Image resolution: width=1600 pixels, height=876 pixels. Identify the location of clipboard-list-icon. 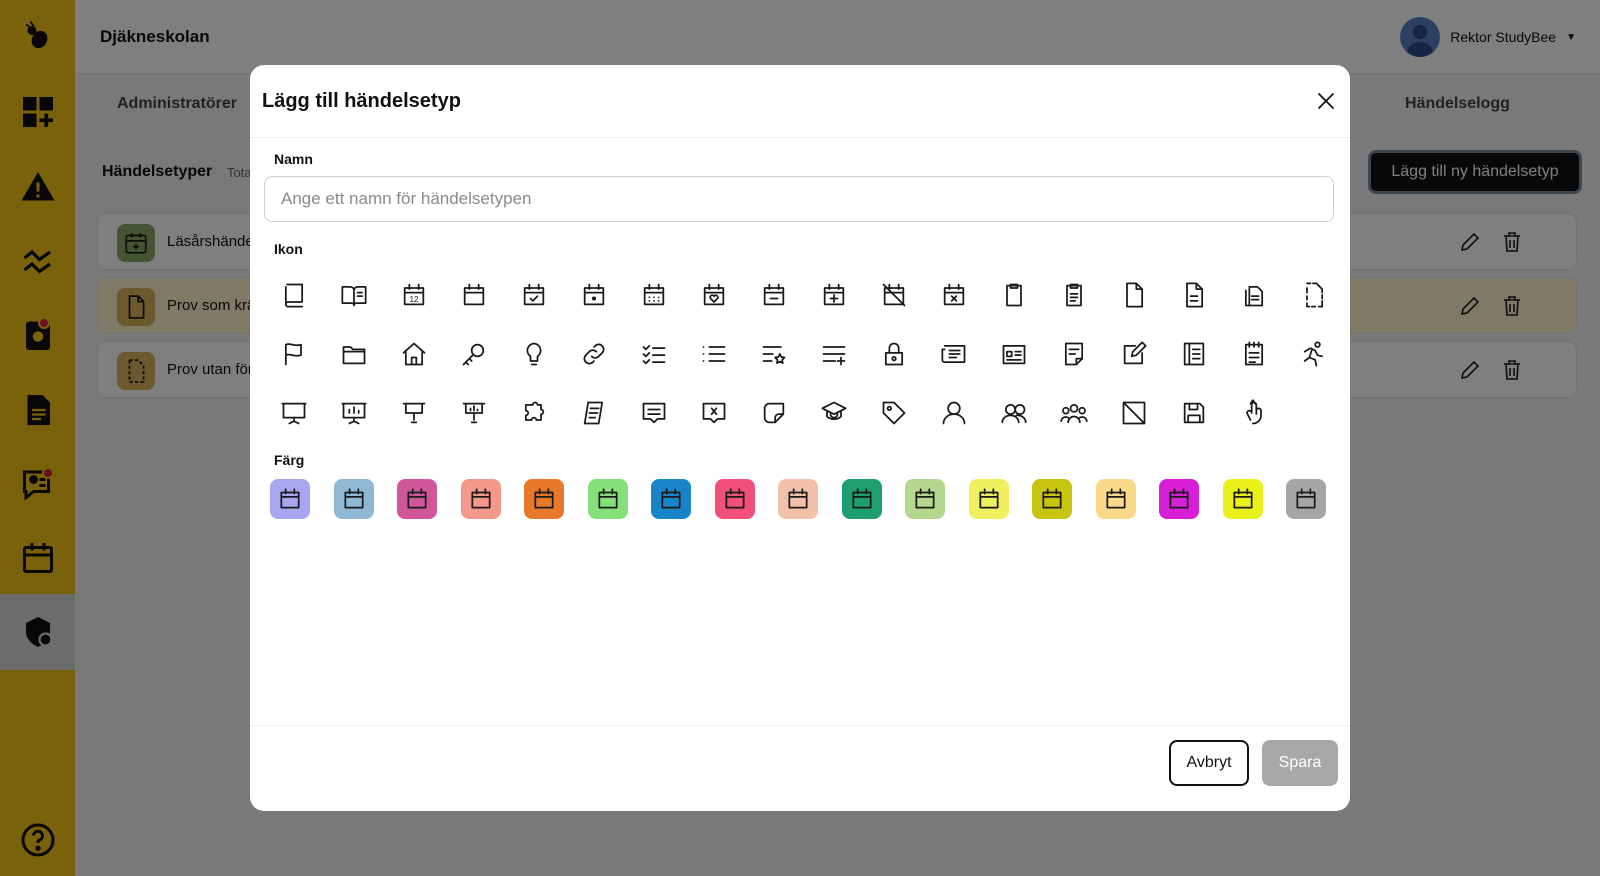
(1074, 294).